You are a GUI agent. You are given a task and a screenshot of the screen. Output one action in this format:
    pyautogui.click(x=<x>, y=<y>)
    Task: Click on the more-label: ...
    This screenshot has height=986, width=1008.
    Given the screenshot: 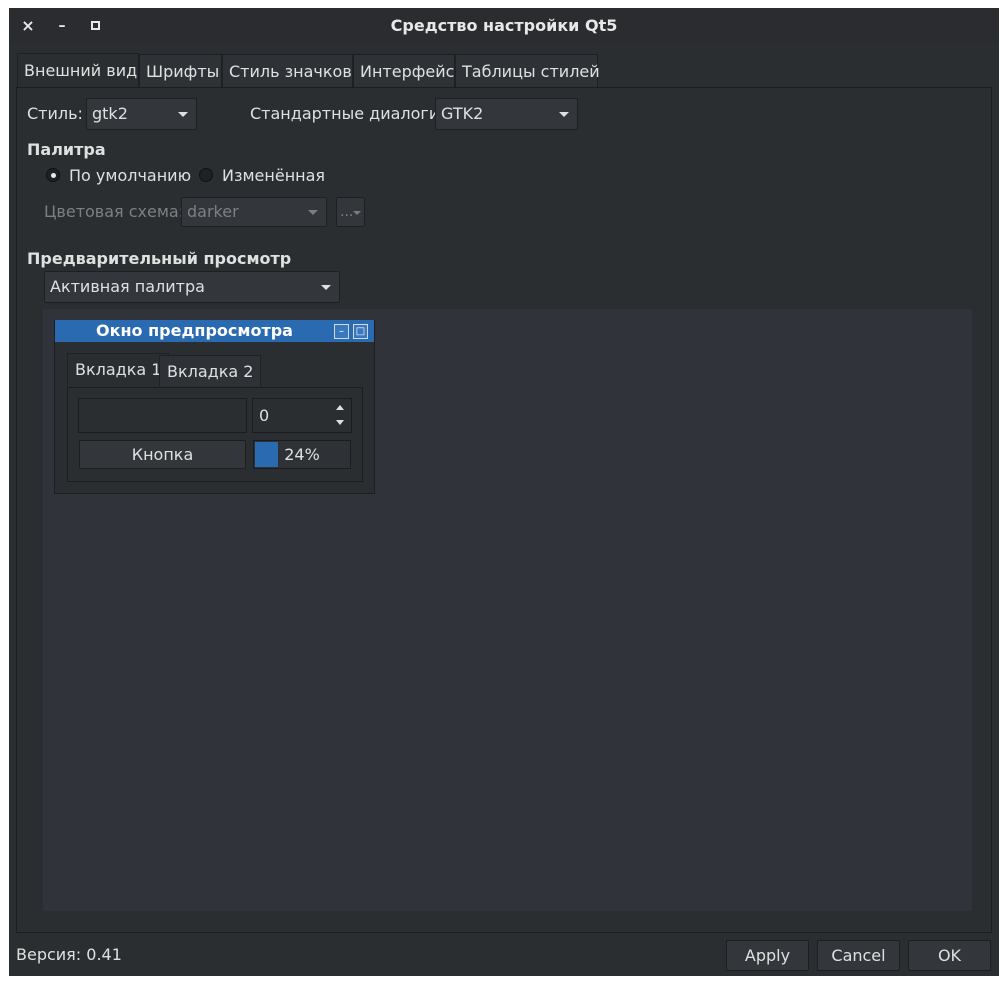 What is the action you would take?
    pyautogui.click(x=347, y=212)
    